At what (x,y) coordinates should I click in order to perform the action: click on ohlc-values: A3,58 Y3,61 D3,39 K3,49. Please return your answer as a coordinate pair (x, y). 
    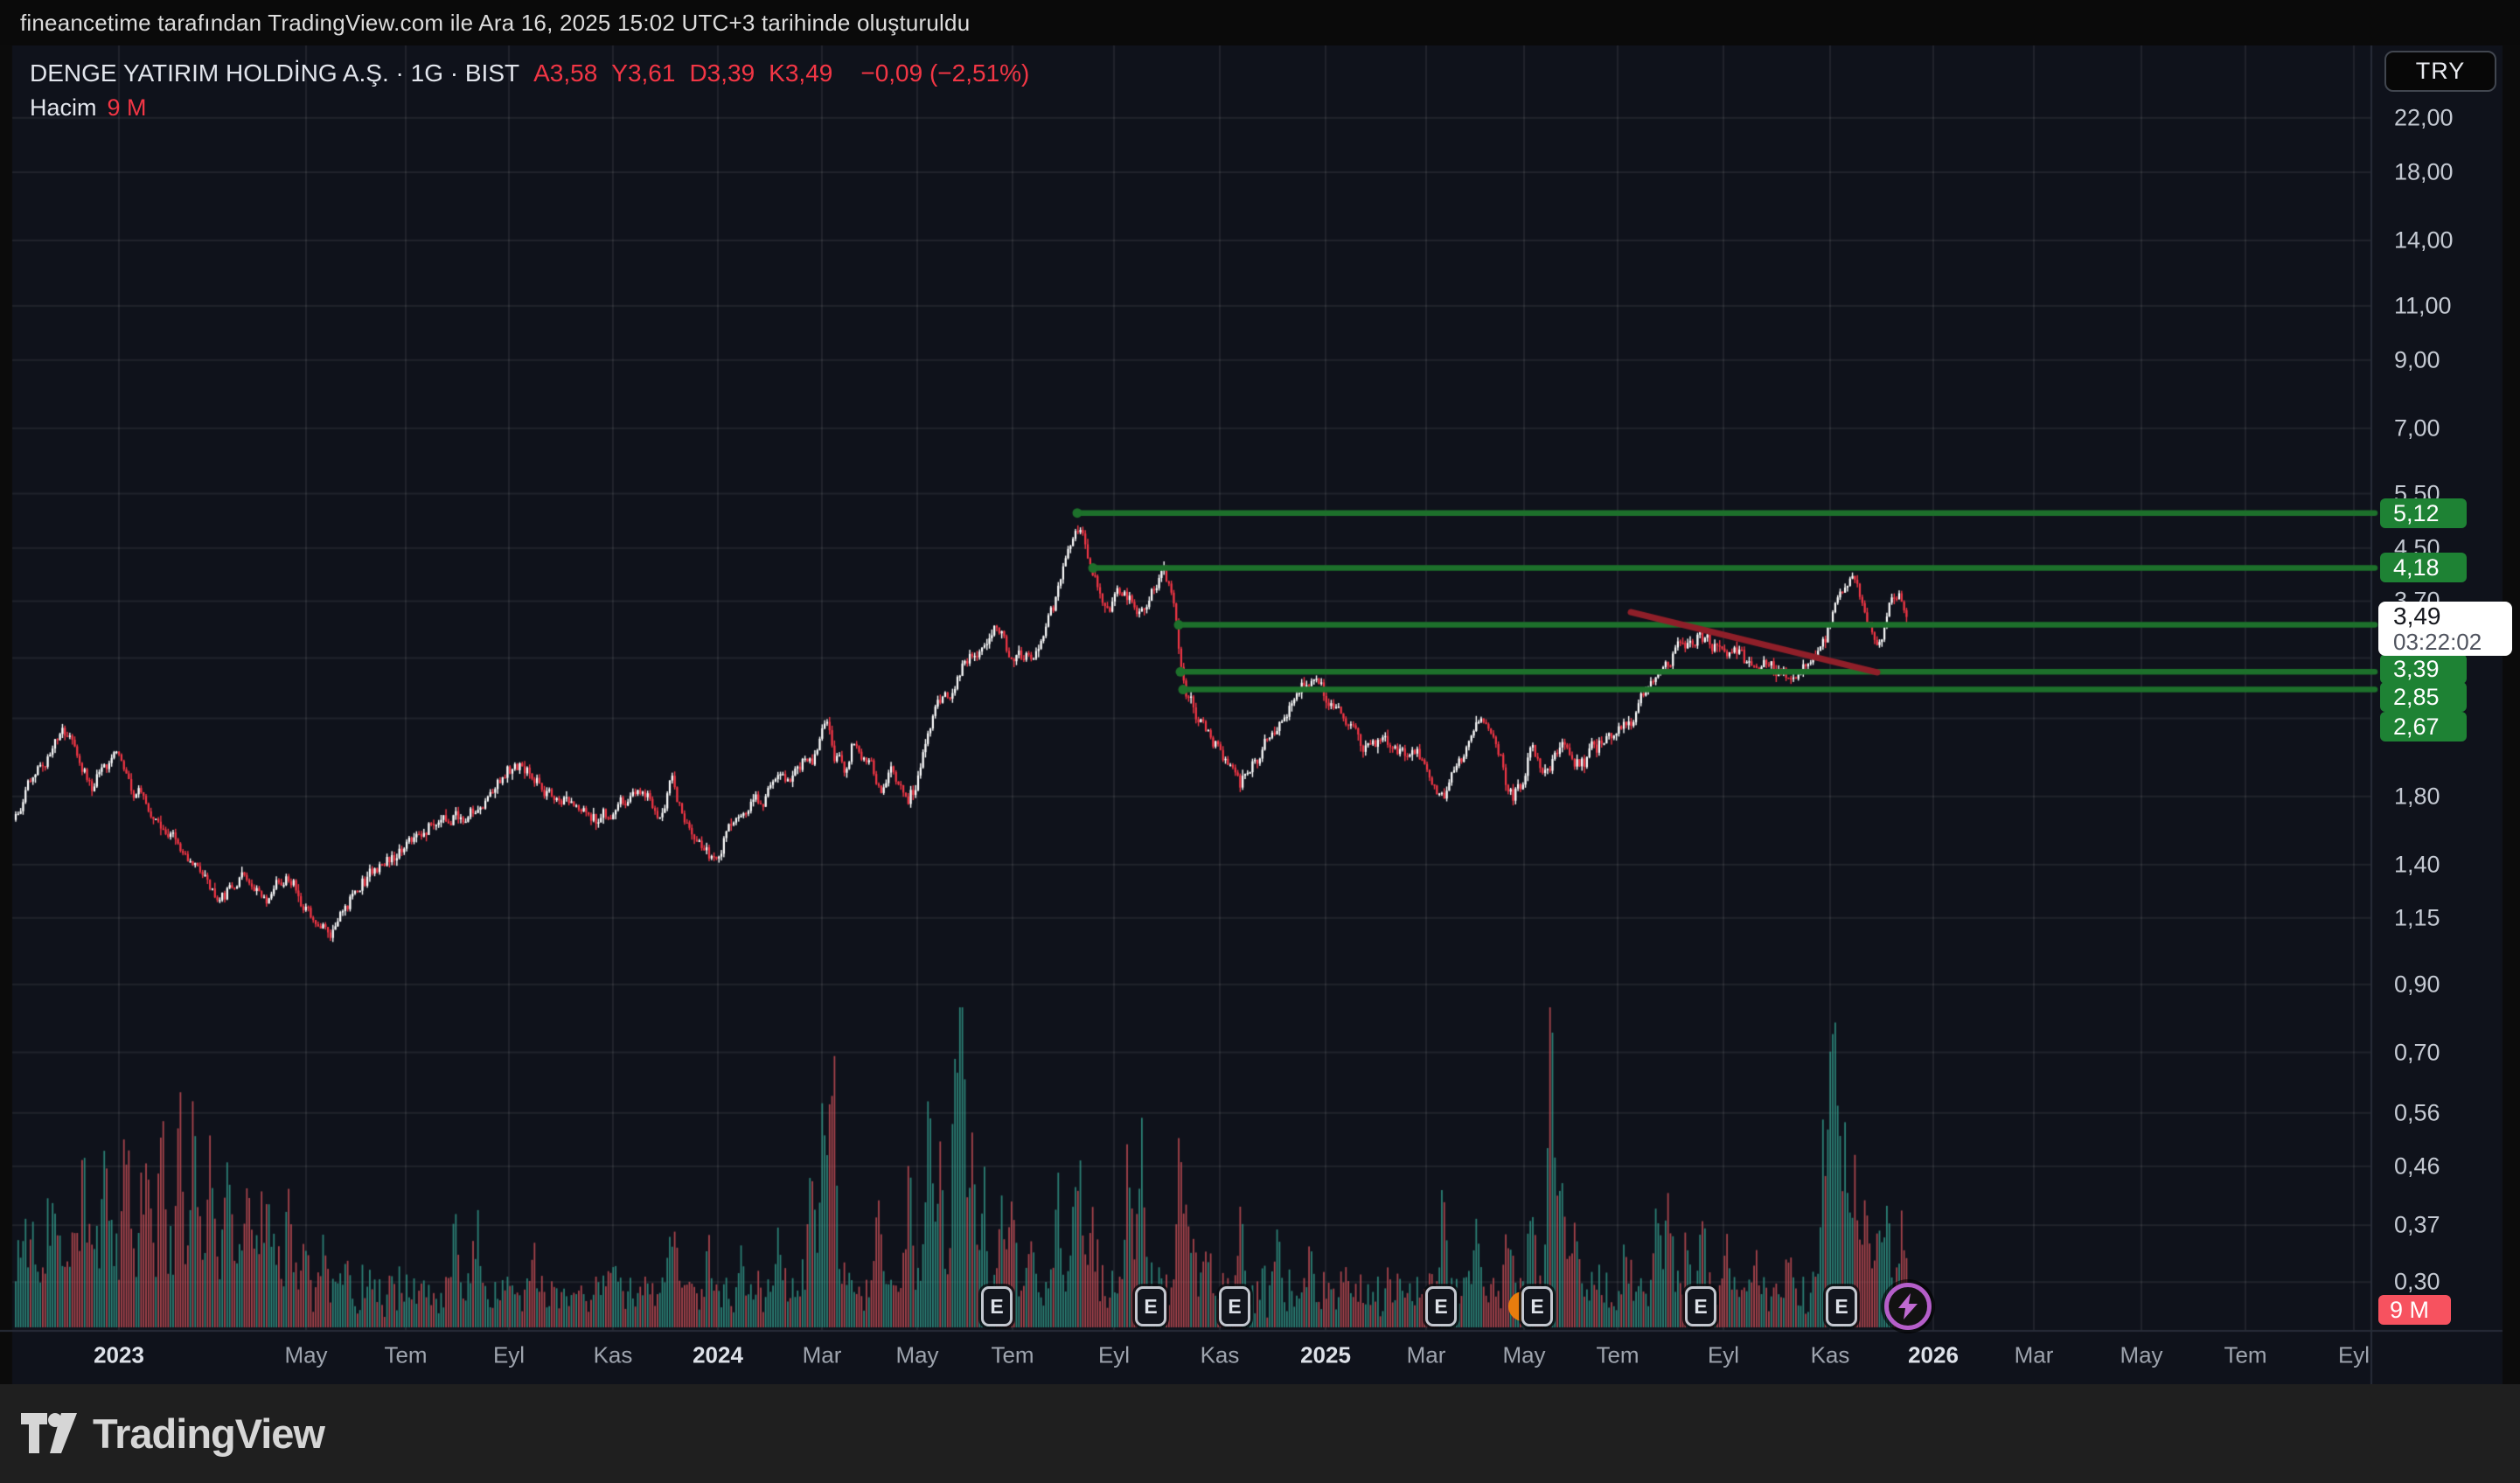
    Looking at the image, I should click on (689, 73).